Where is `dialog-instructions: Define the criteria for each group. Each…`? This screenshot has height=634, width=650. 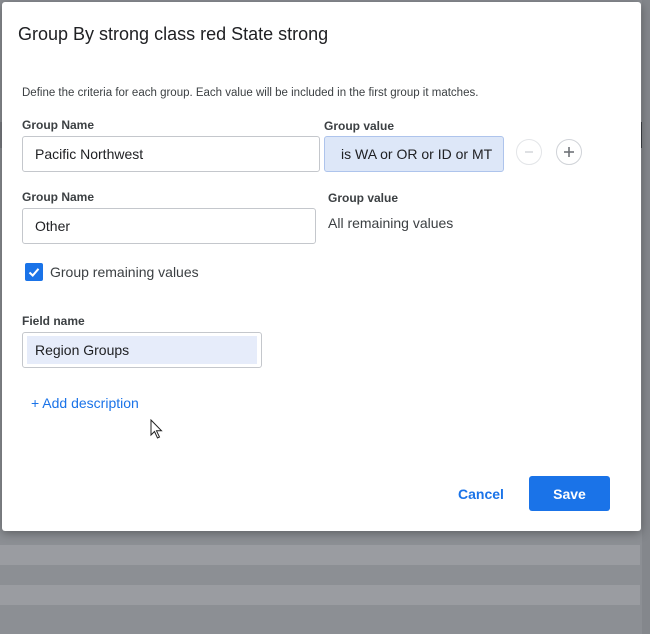 dialog-instructions: Define the criteria for each group. Each… is located at coordinates (250, 93).